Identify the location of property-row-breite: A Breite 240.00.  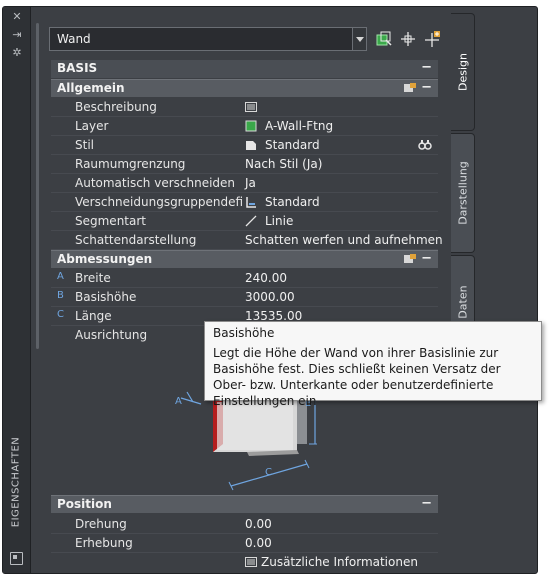
(244, 278).